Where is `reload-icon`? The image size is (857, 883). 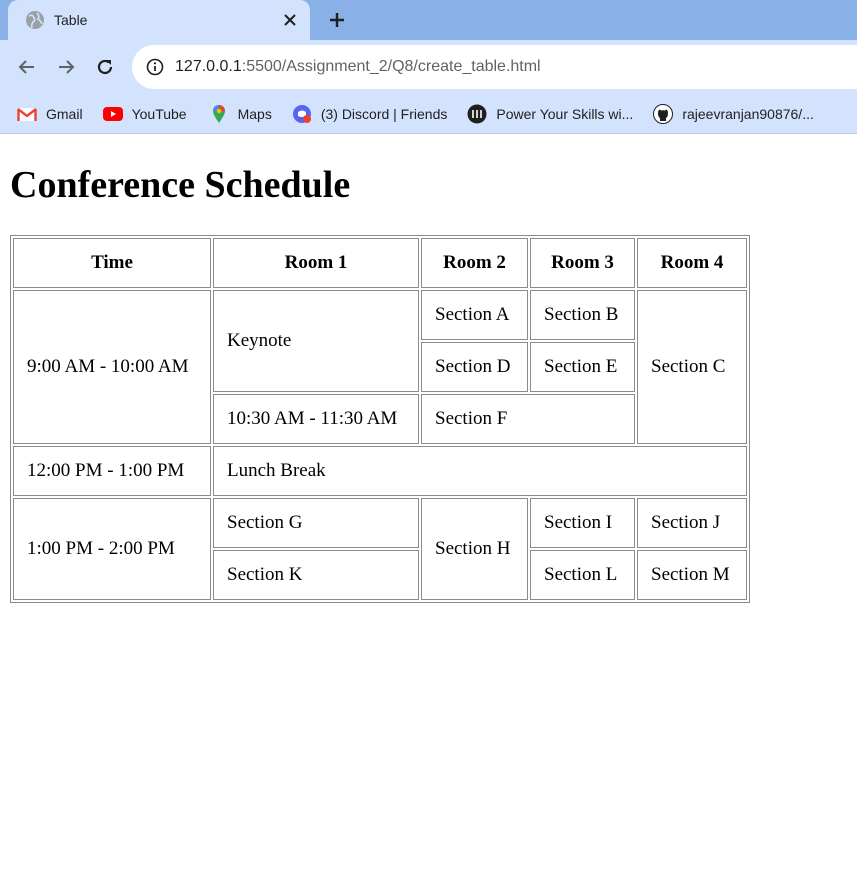
reload-icon is located at coordinates (105, 67).